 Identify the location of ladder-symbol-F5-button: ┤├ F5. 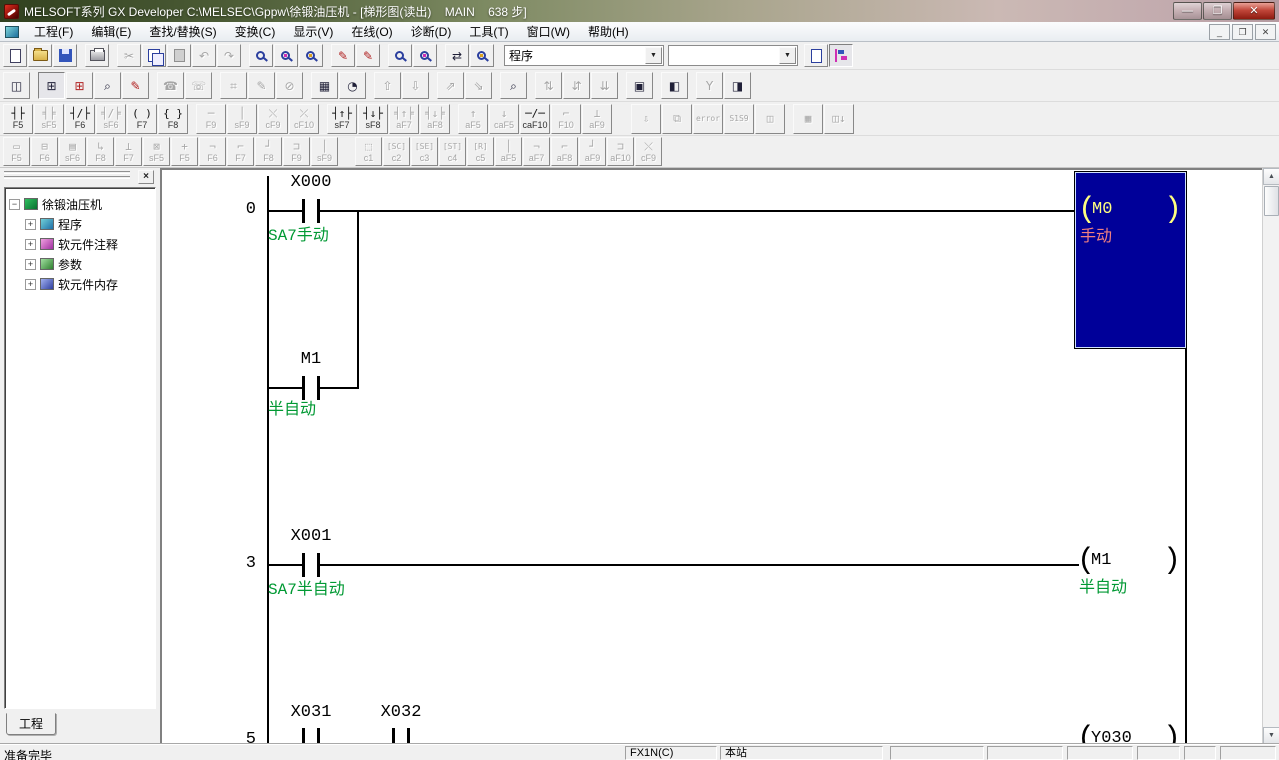
(18, 118).